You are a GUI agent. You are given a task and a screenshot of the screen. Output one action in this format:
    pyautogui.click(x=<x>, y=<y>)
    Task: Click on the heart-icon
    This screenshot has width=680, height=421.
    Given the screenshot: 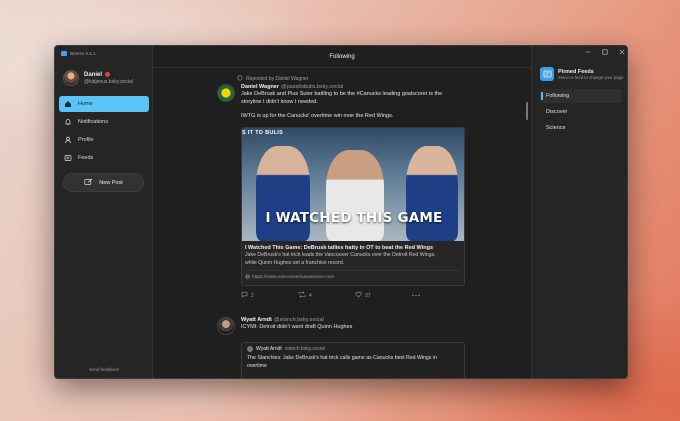 What is the action you would take?
    pyautogui.click(x=358, y=295)
    